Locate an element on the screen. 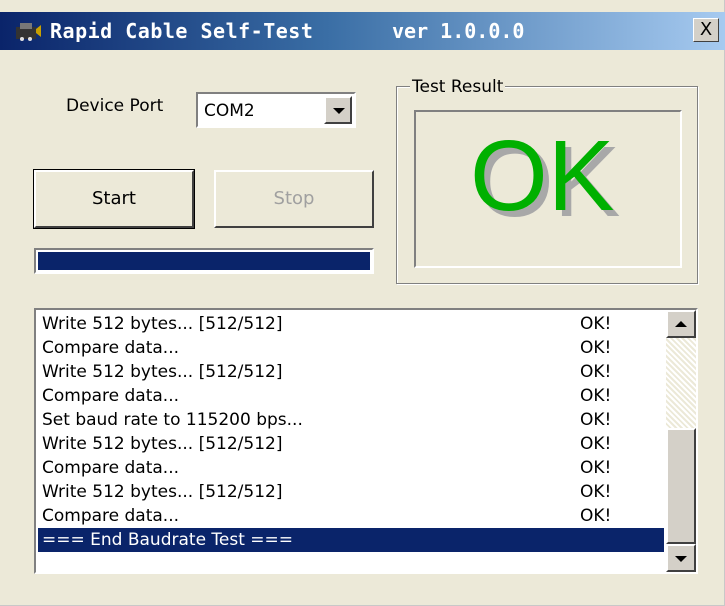 Image resolution: width=725 pixels, height=606 pixels. window-version: ver 1.0.0.0 is located at coordinates (458, 31).